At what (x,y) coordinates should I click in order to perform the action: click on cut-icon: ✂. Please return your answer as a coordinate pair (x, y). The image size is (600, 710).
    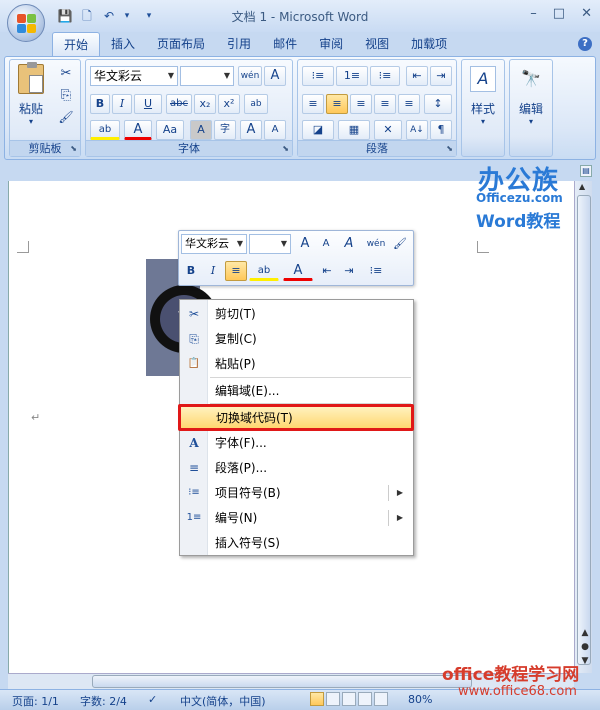
    Looking at the image, I should click on (66, 73).